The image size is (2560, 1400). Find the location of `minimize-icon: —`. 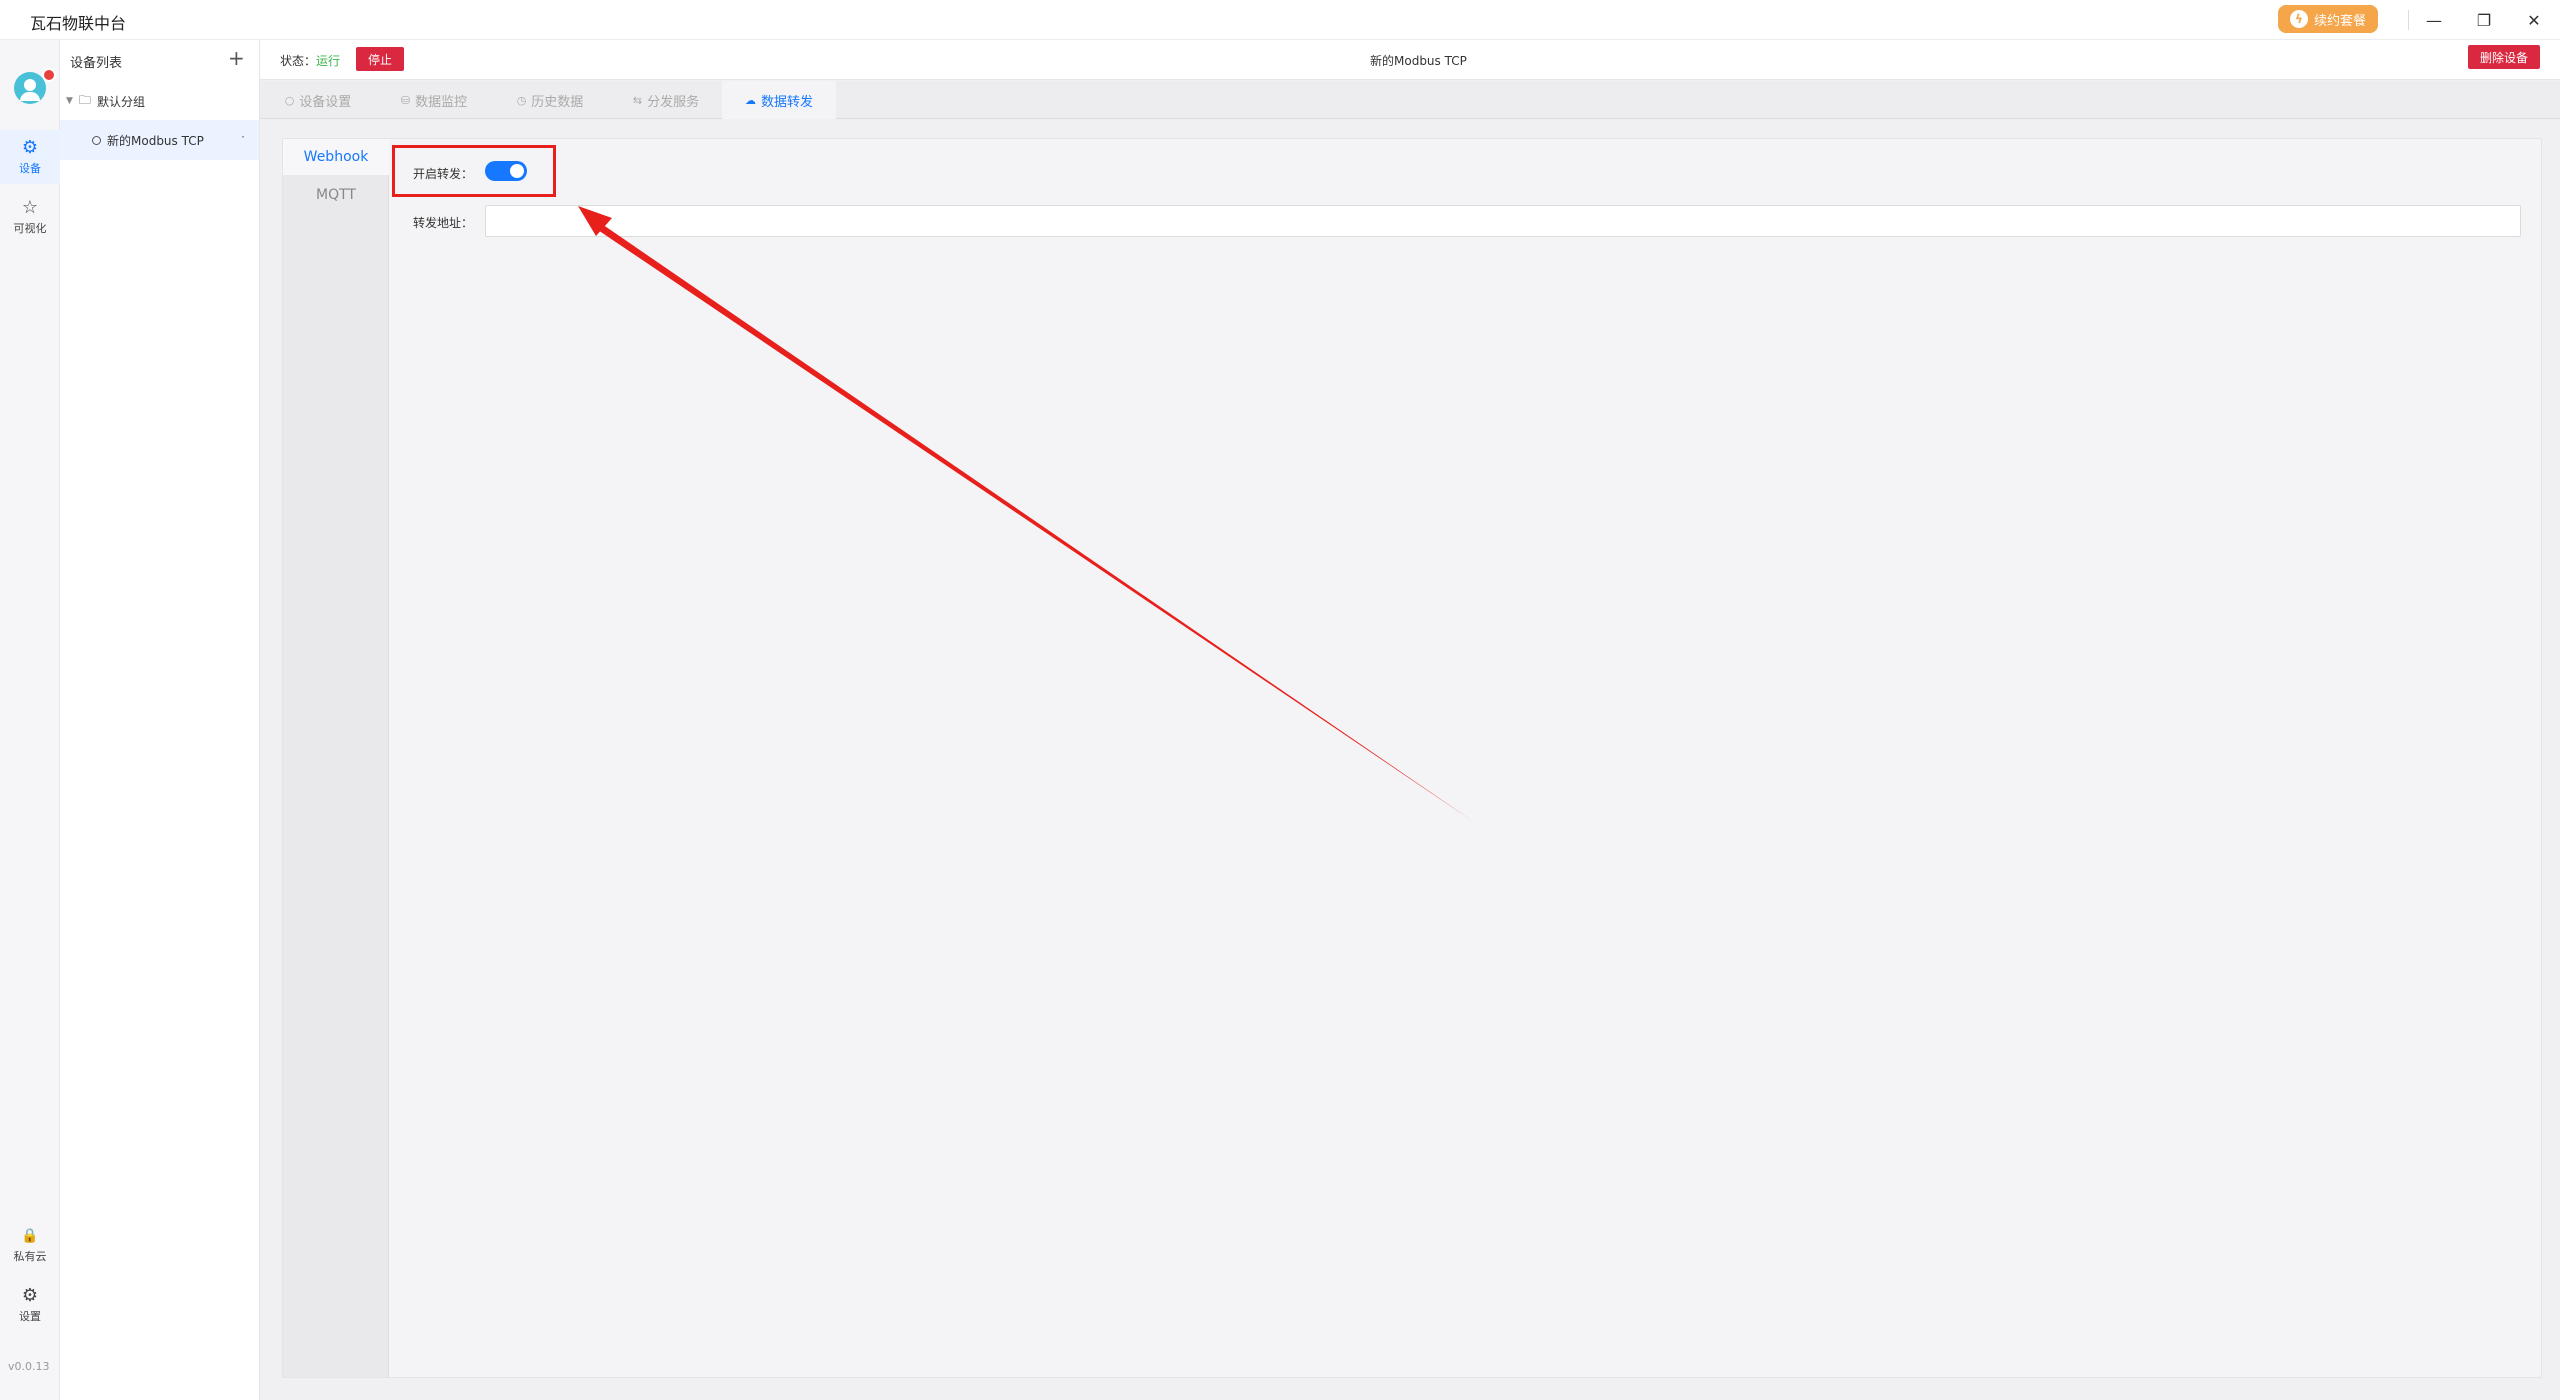

minimize-icon: — is located at coordinates (2434, 20).